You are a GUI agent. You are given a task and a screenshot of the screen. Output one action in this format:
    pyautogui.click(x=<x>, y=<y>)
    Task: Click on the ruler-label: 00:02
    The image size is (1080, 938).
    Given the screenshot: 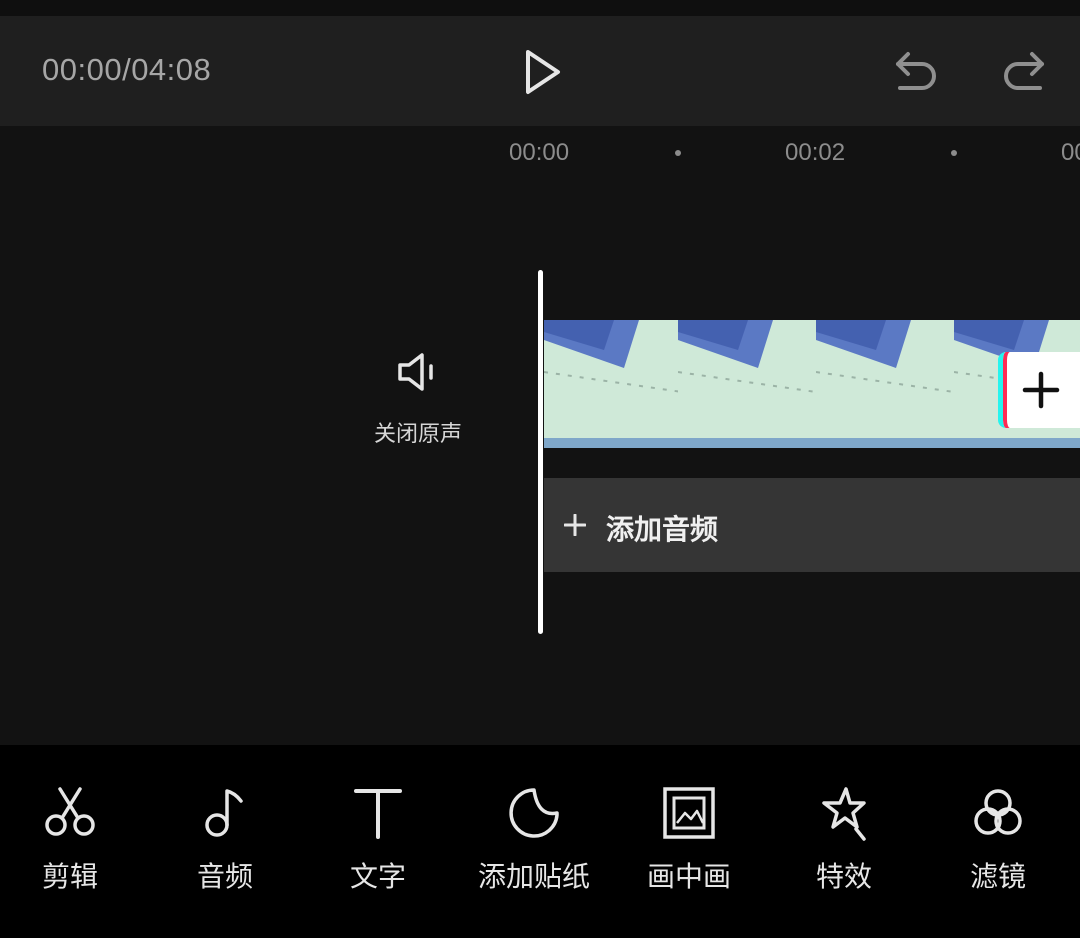 What is the action you would take?
    pyautogui.click(x=815, y=152)
    